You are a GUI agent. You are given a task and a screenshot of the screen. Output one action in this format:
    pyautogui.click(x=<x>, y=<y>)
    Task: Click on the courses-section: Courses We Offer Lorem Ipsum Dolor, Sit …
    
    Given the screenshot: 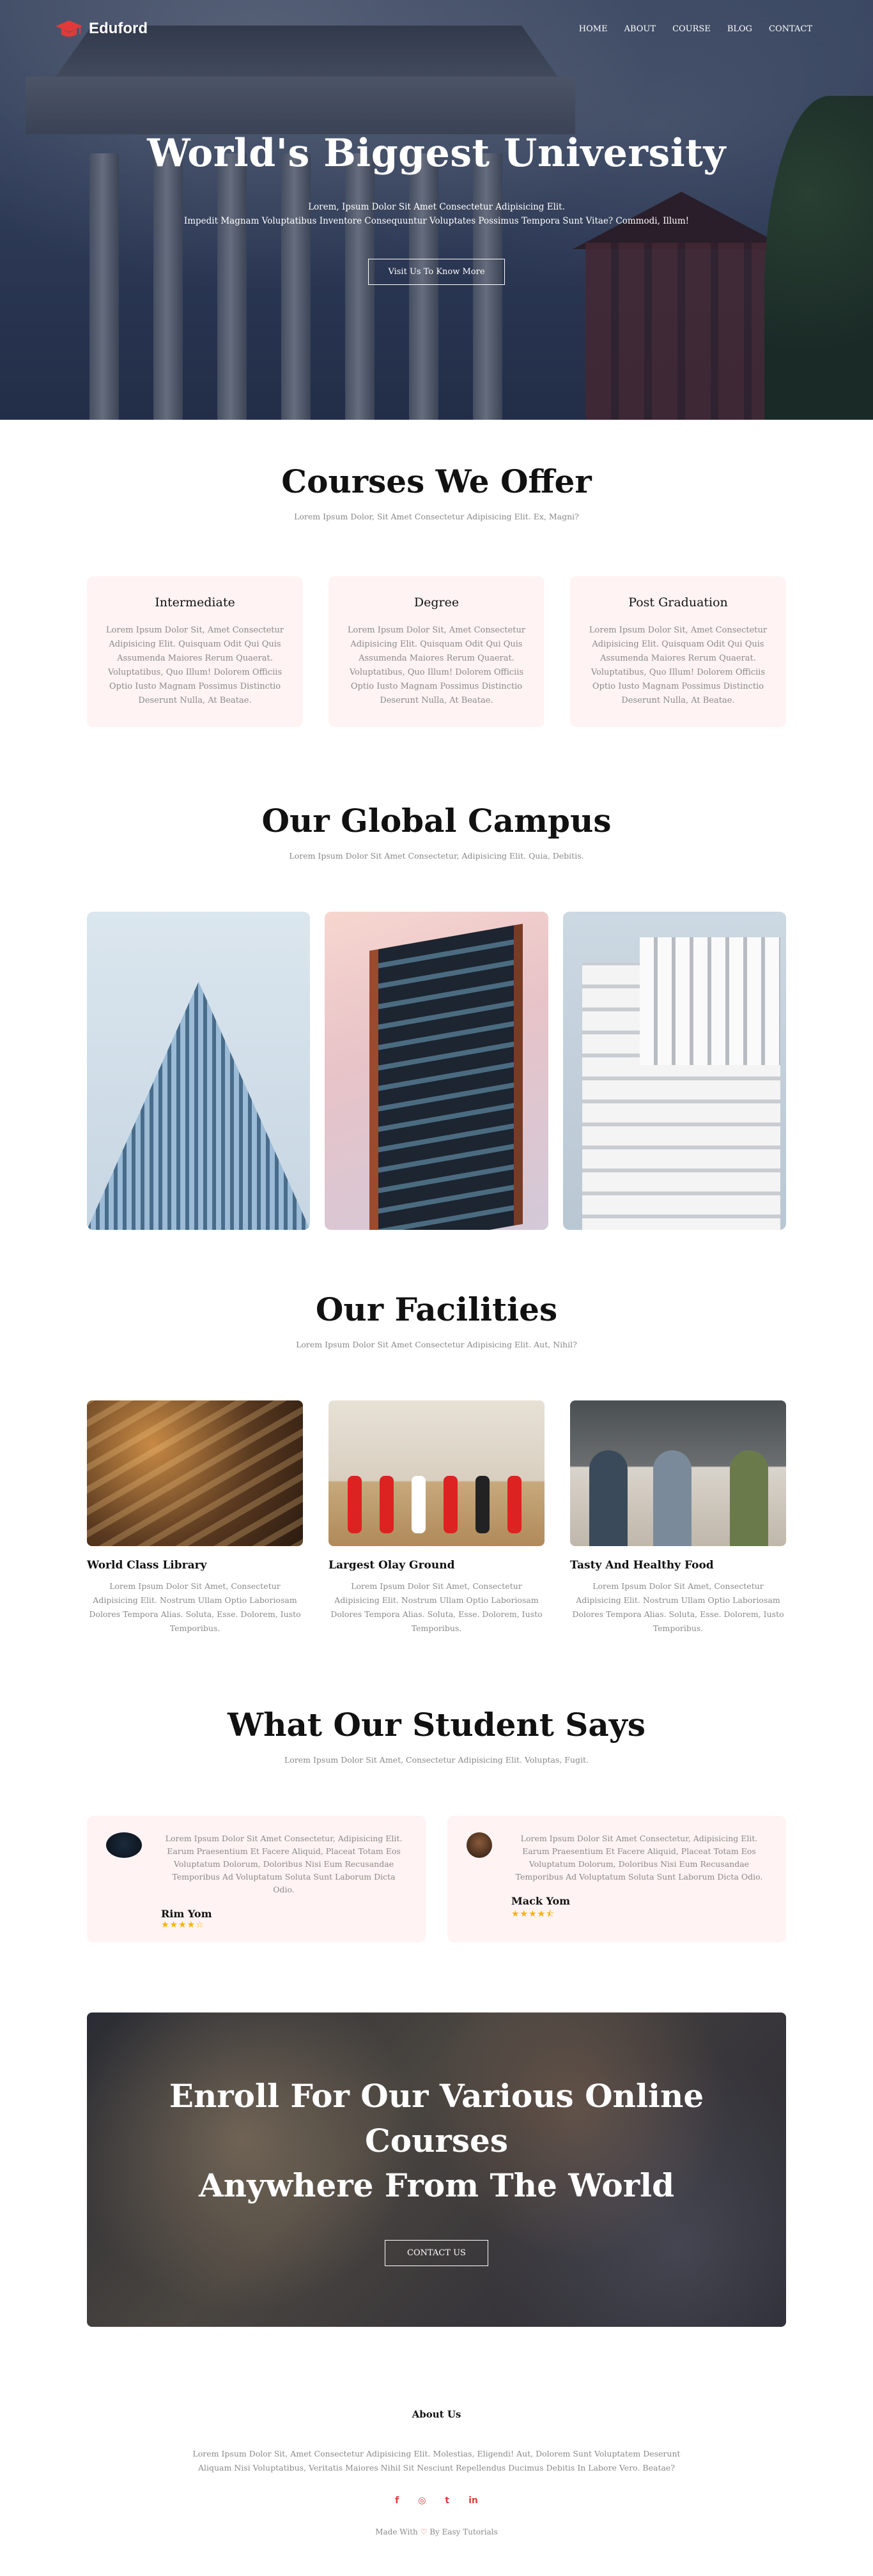 What is the action you would take?
    pyautogui.click(x=436, y=573)
    